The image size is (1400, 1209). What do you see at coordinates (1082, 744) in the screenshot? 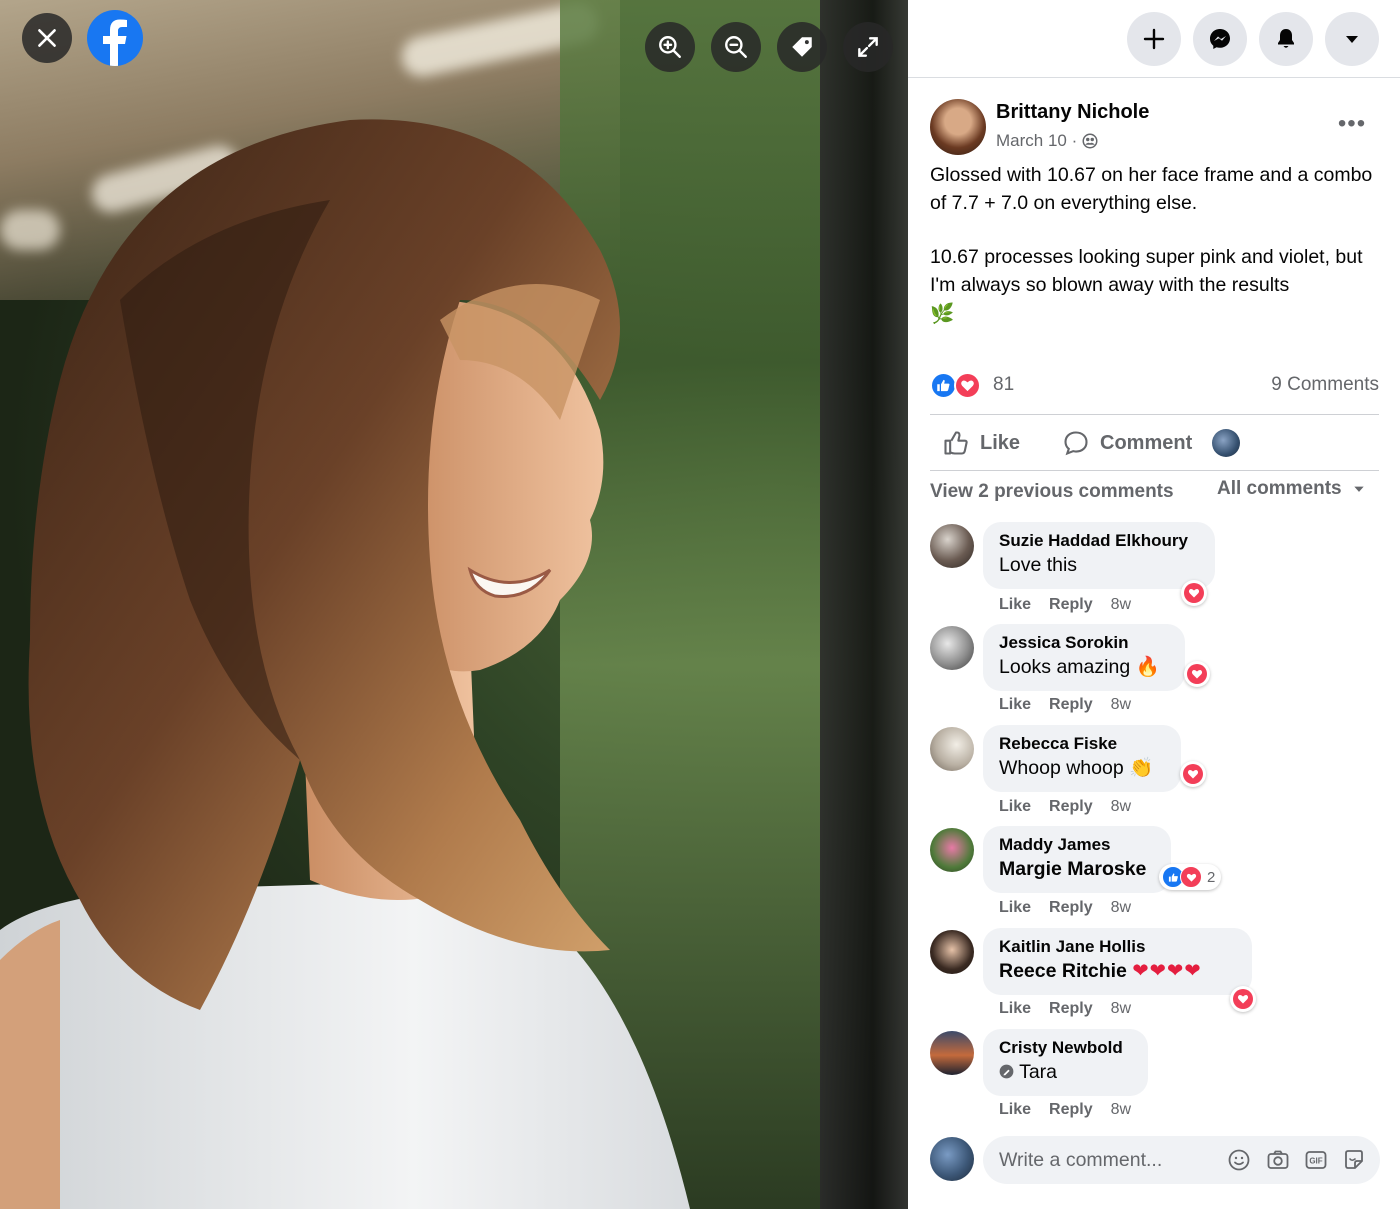
I see `commenter-name: Rebecca Fiske` at bounding box center [1082, 744].